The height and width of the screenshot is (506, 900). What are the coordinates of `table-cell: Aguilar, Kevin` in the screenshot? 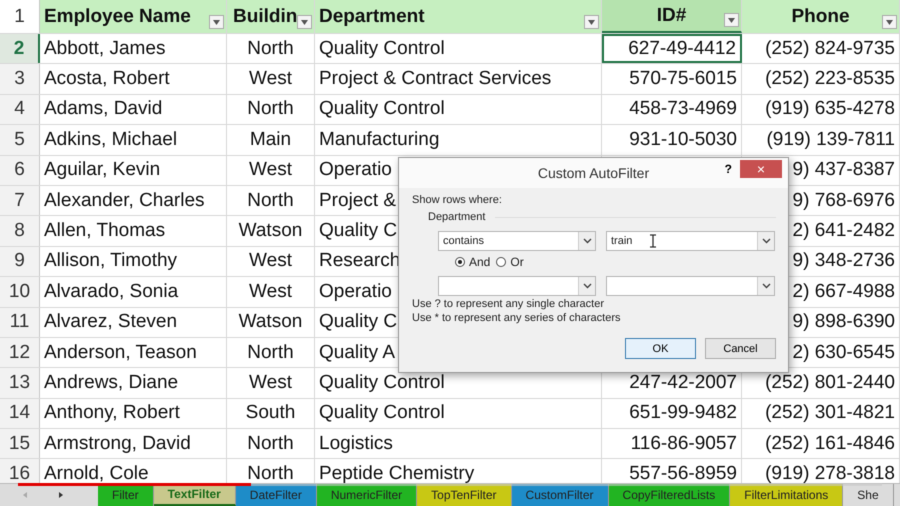 It's located at (133, 170).